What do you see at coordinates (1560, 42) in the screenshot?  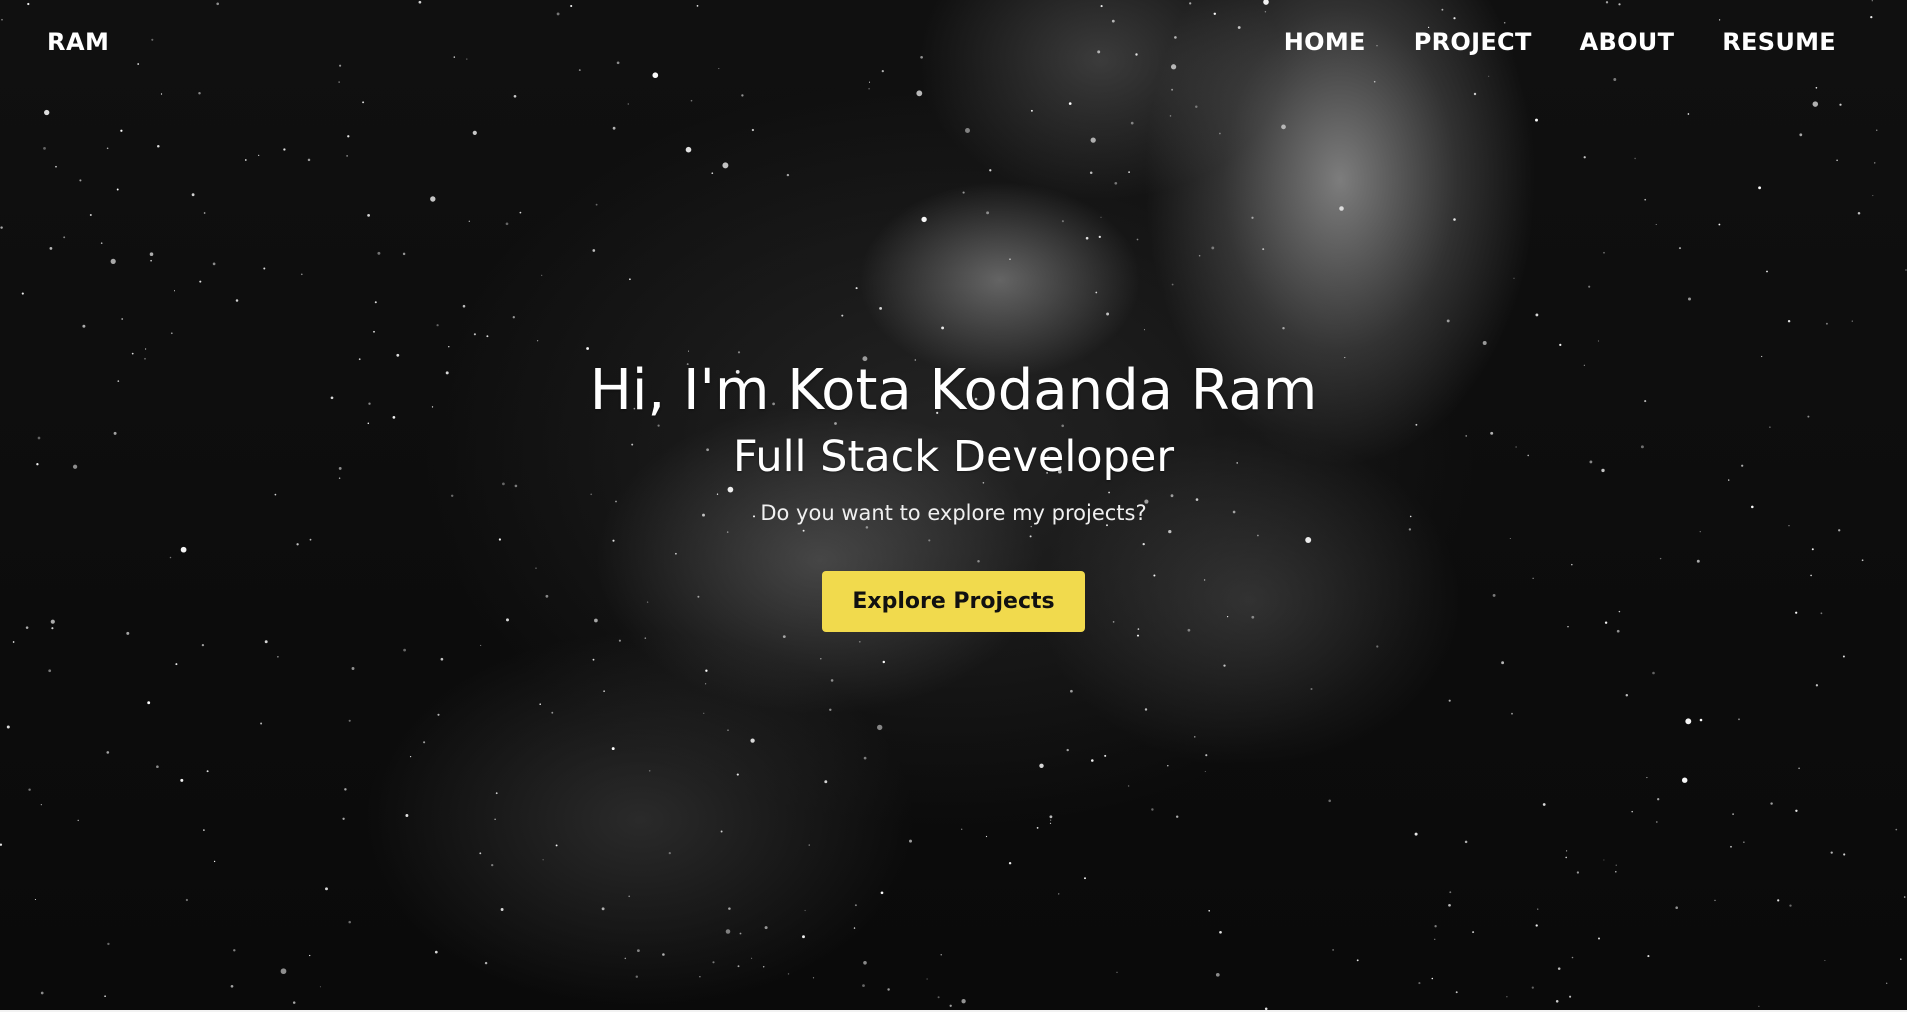 I see `main-nav: HOME PROJECT ABOUT RESUME` at bounding box center [1560, 42].